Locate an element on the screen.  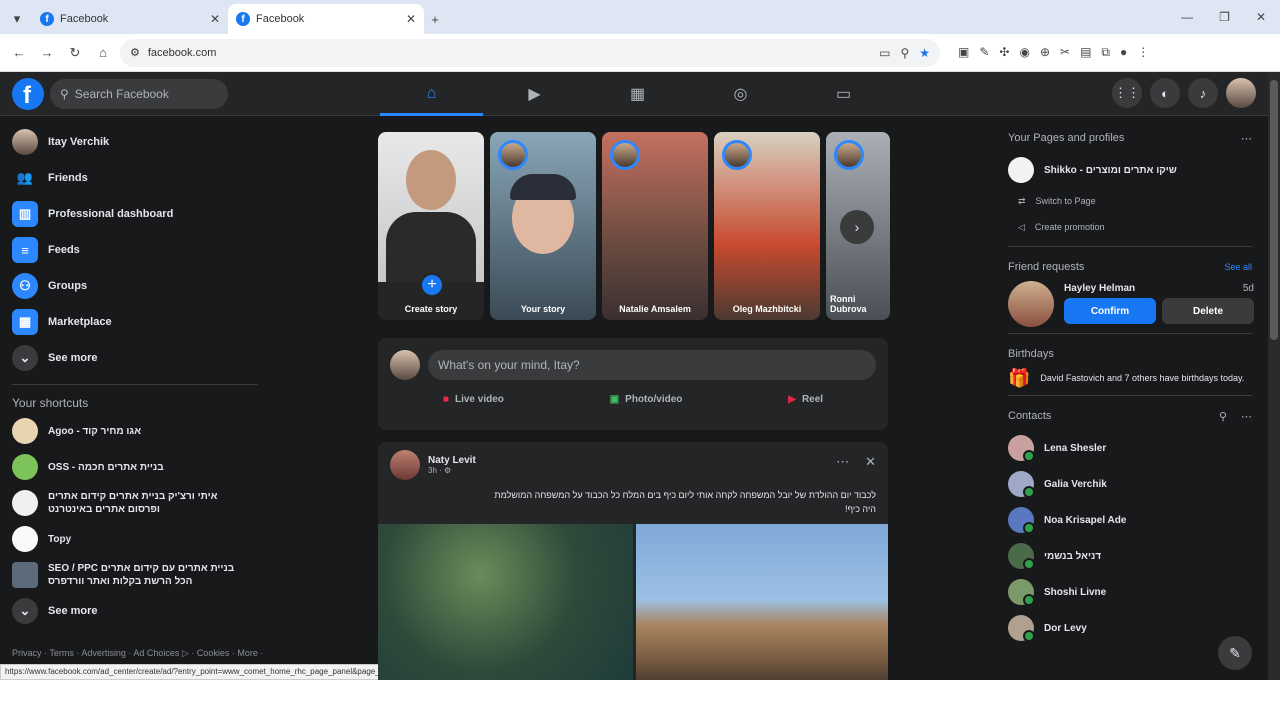
requester-name: Hayley Helman is located at coordinates (1099, 288).